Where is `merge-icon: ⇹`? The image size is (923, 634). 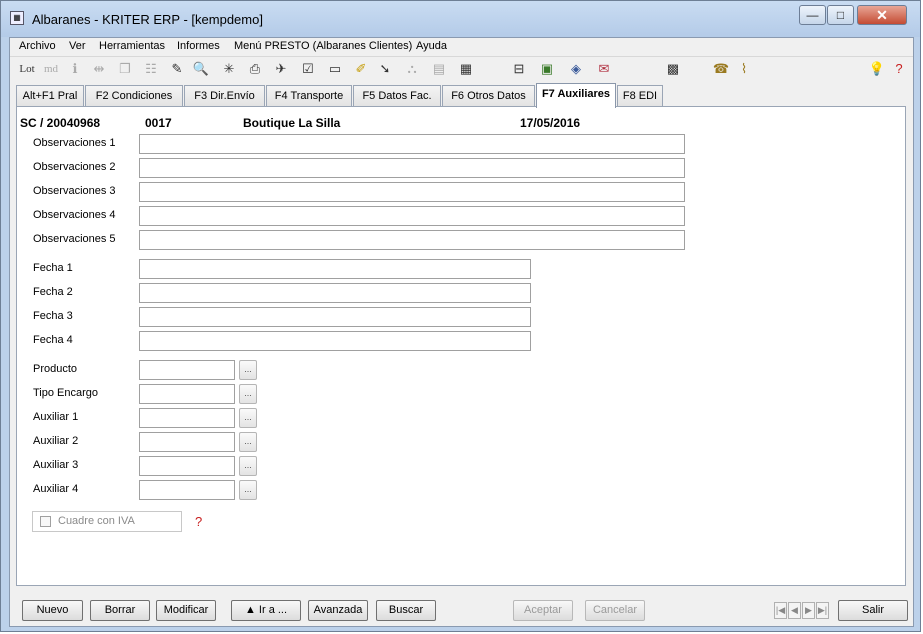
merge-icon: ⇹ is located at coordinates (99, 69).